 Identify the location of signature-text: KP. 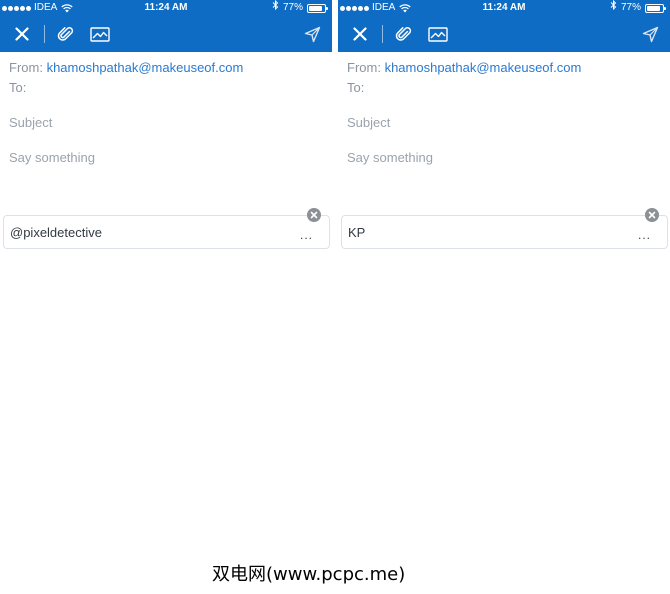
(357, 232).